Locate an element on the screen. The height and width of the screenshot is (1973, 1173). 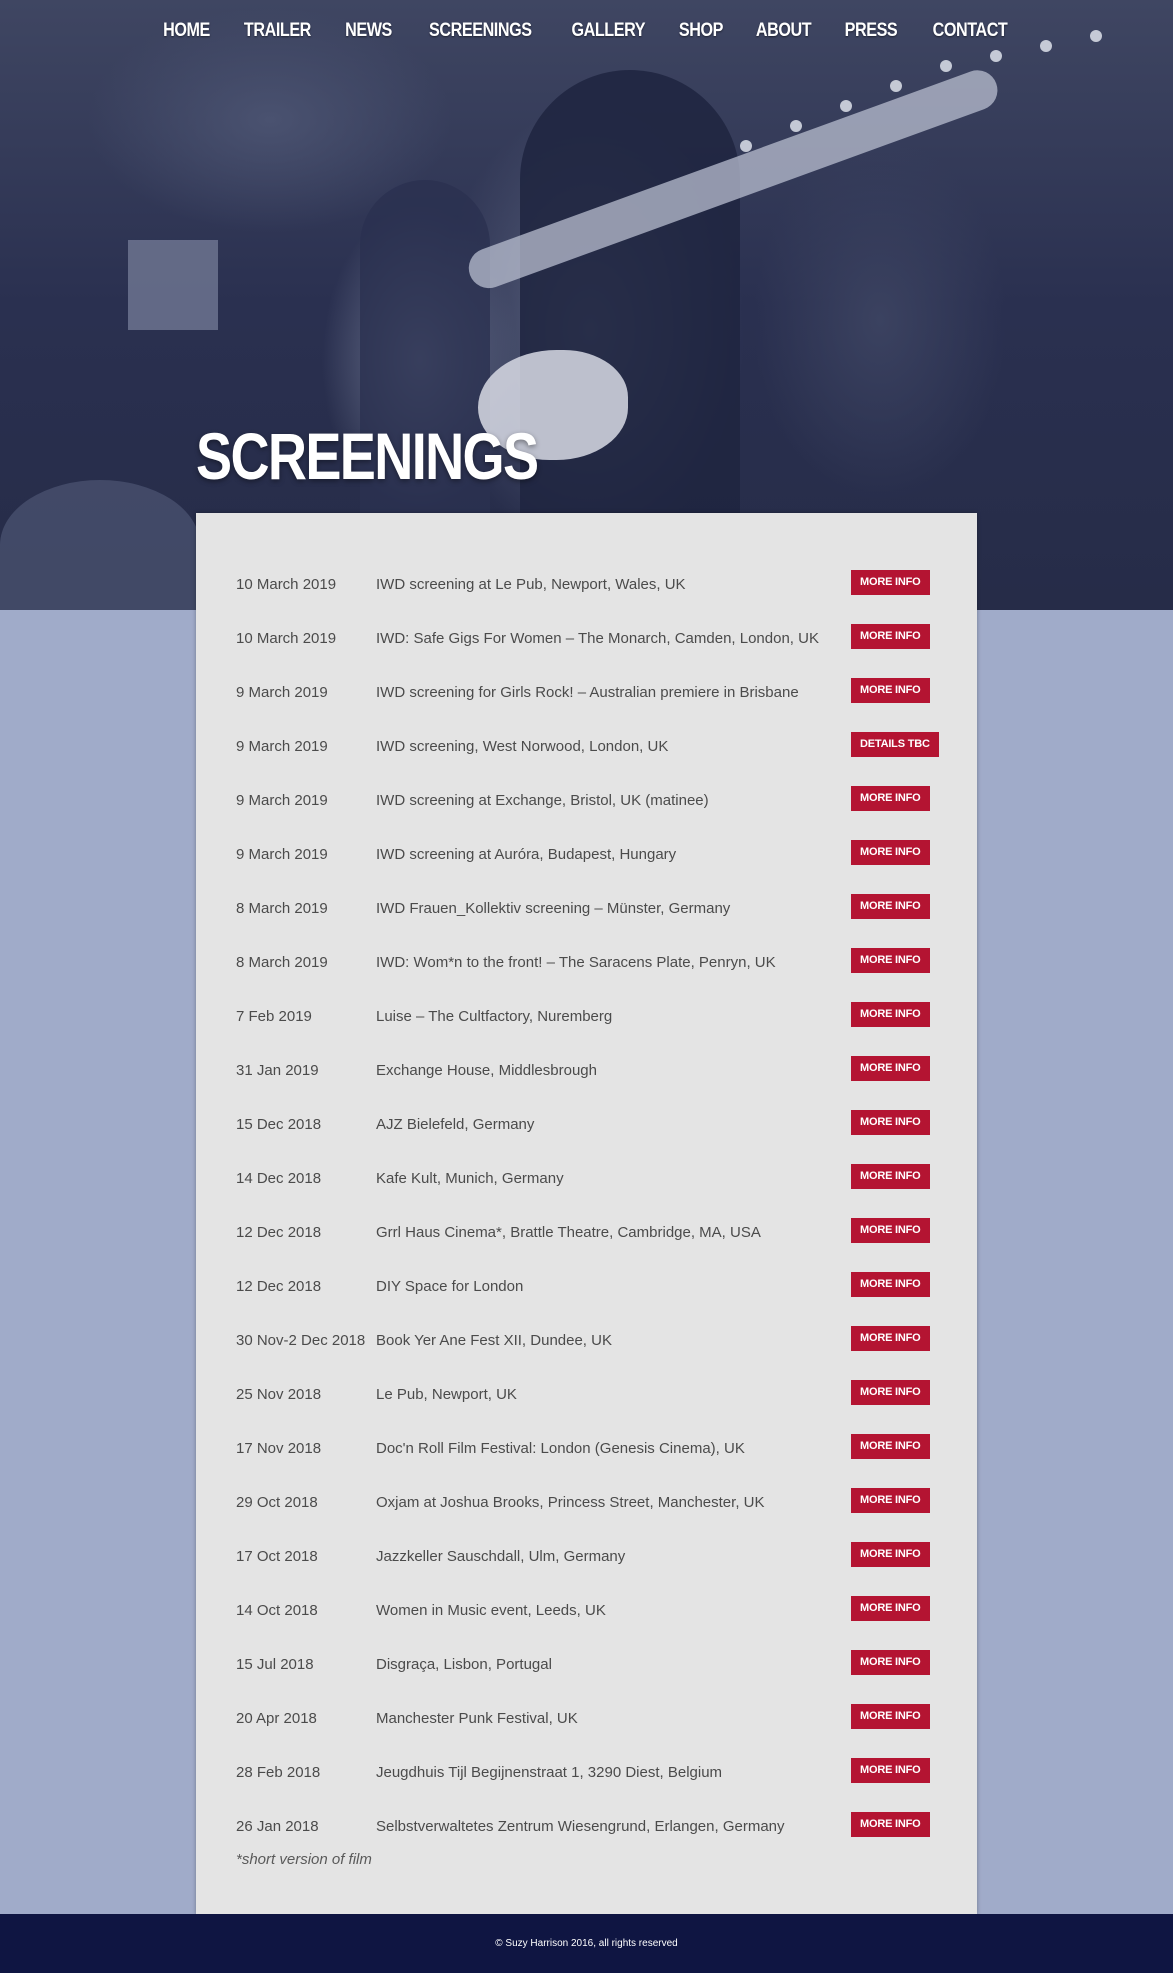
hero-photo-drums is located at coordinates (100, 545).